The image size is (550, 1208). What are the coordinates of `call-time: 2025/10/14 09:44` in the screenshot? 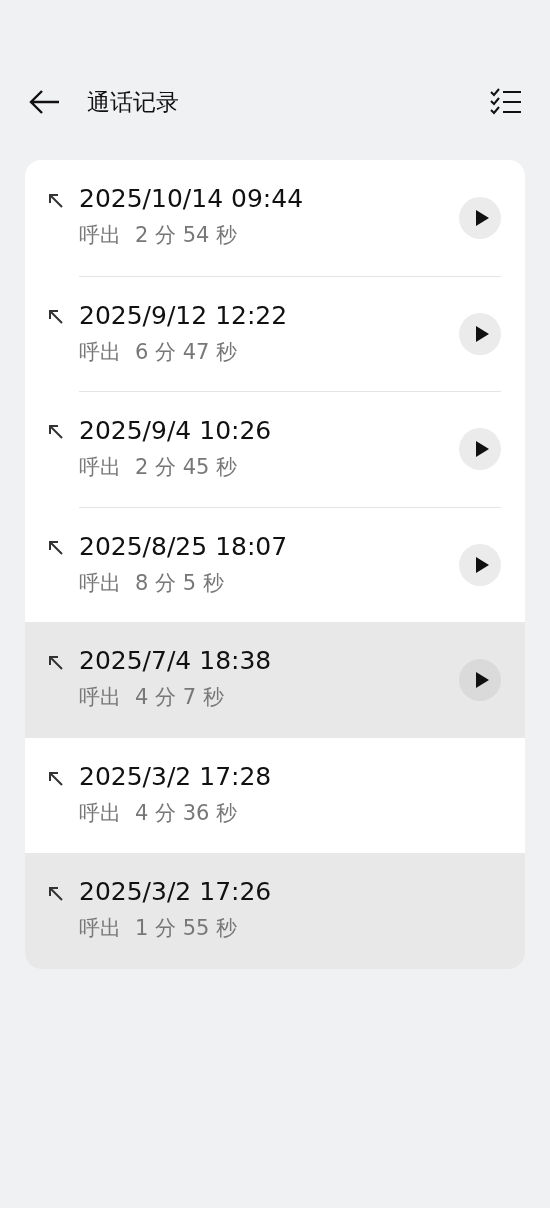 It's located at (191, 198).